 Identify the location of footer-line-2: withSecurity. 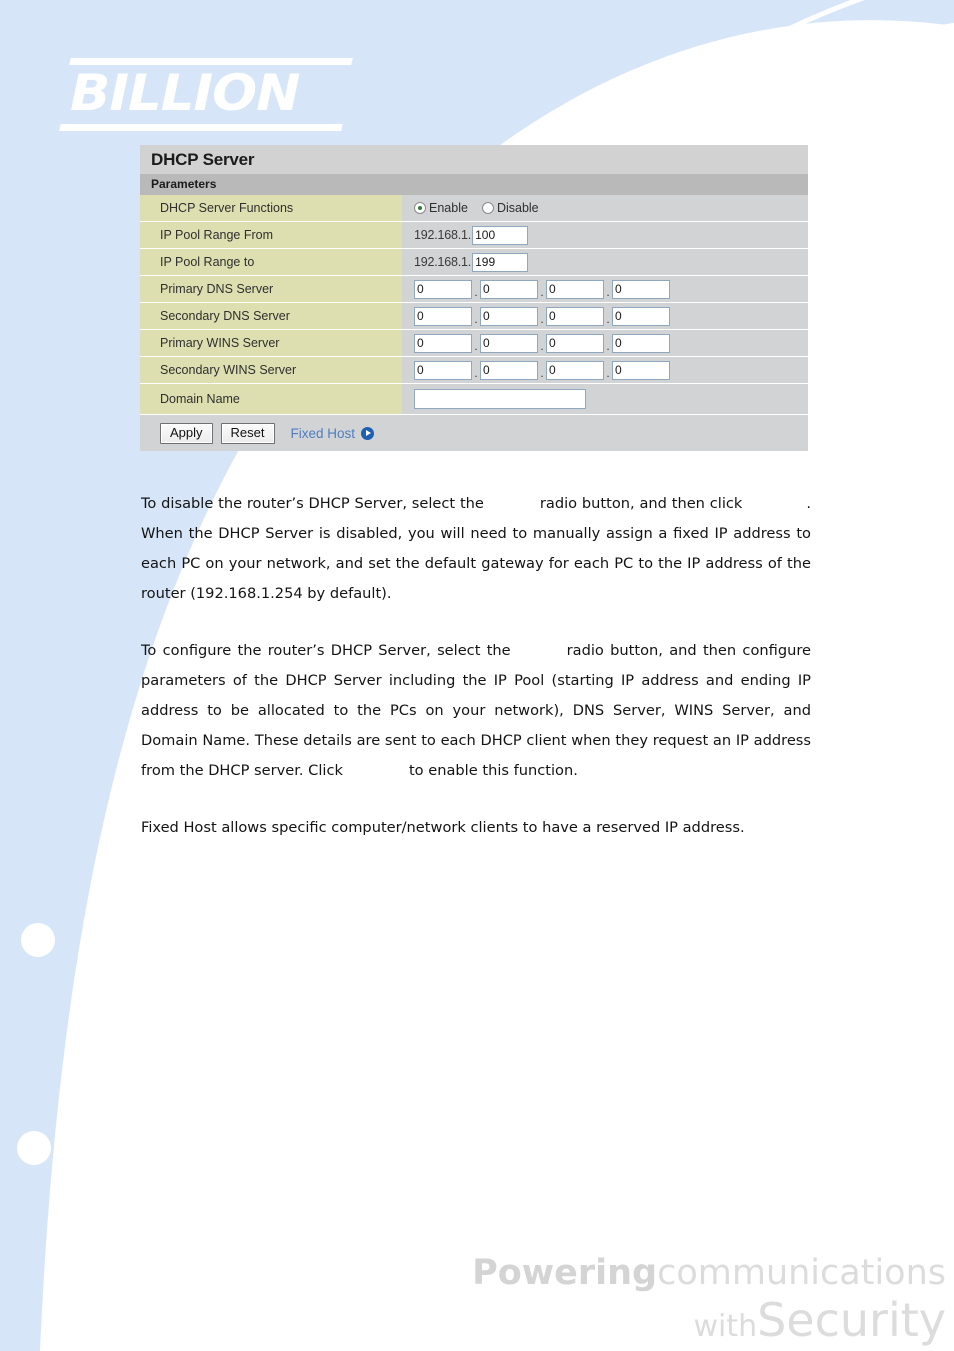
(709, 1320).